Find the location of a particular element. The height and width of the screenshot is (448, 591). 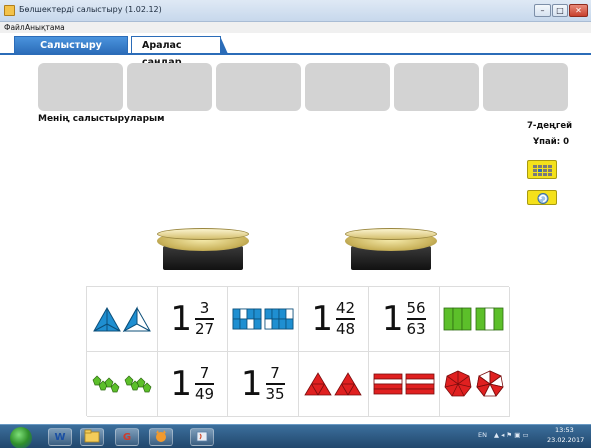

card-fraction: 1 42 48 is located at coordinates (333, 319).